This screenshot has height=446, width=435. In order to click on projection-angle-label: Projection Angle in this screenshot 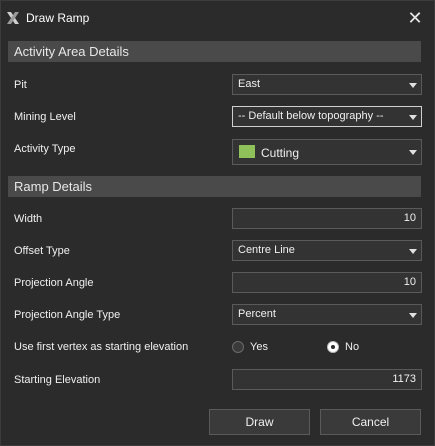, I will do `click(54, 283)`.